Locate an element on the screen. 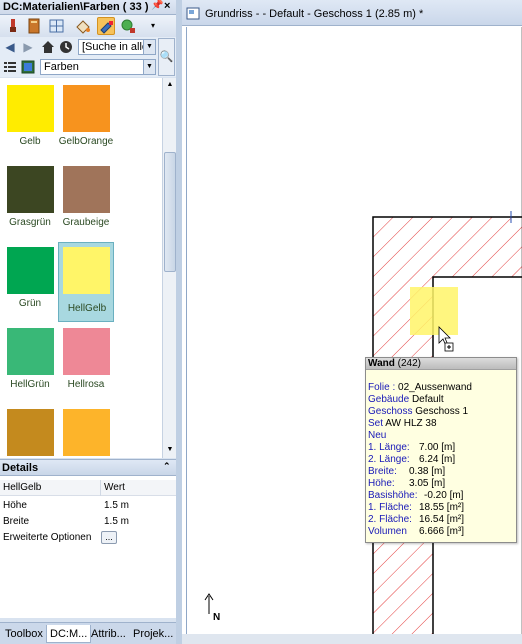  swatch-item: Gelb is located at coordinates (30, 117).